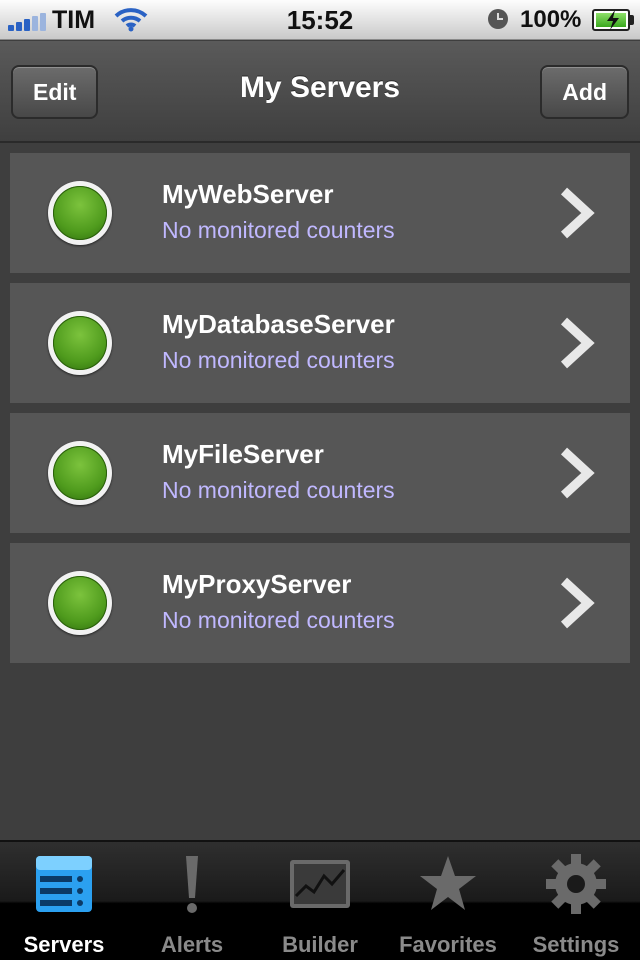 This screenshot has width=640, height=960. I want to click on tab-settings: Settings, so click(576, 901).